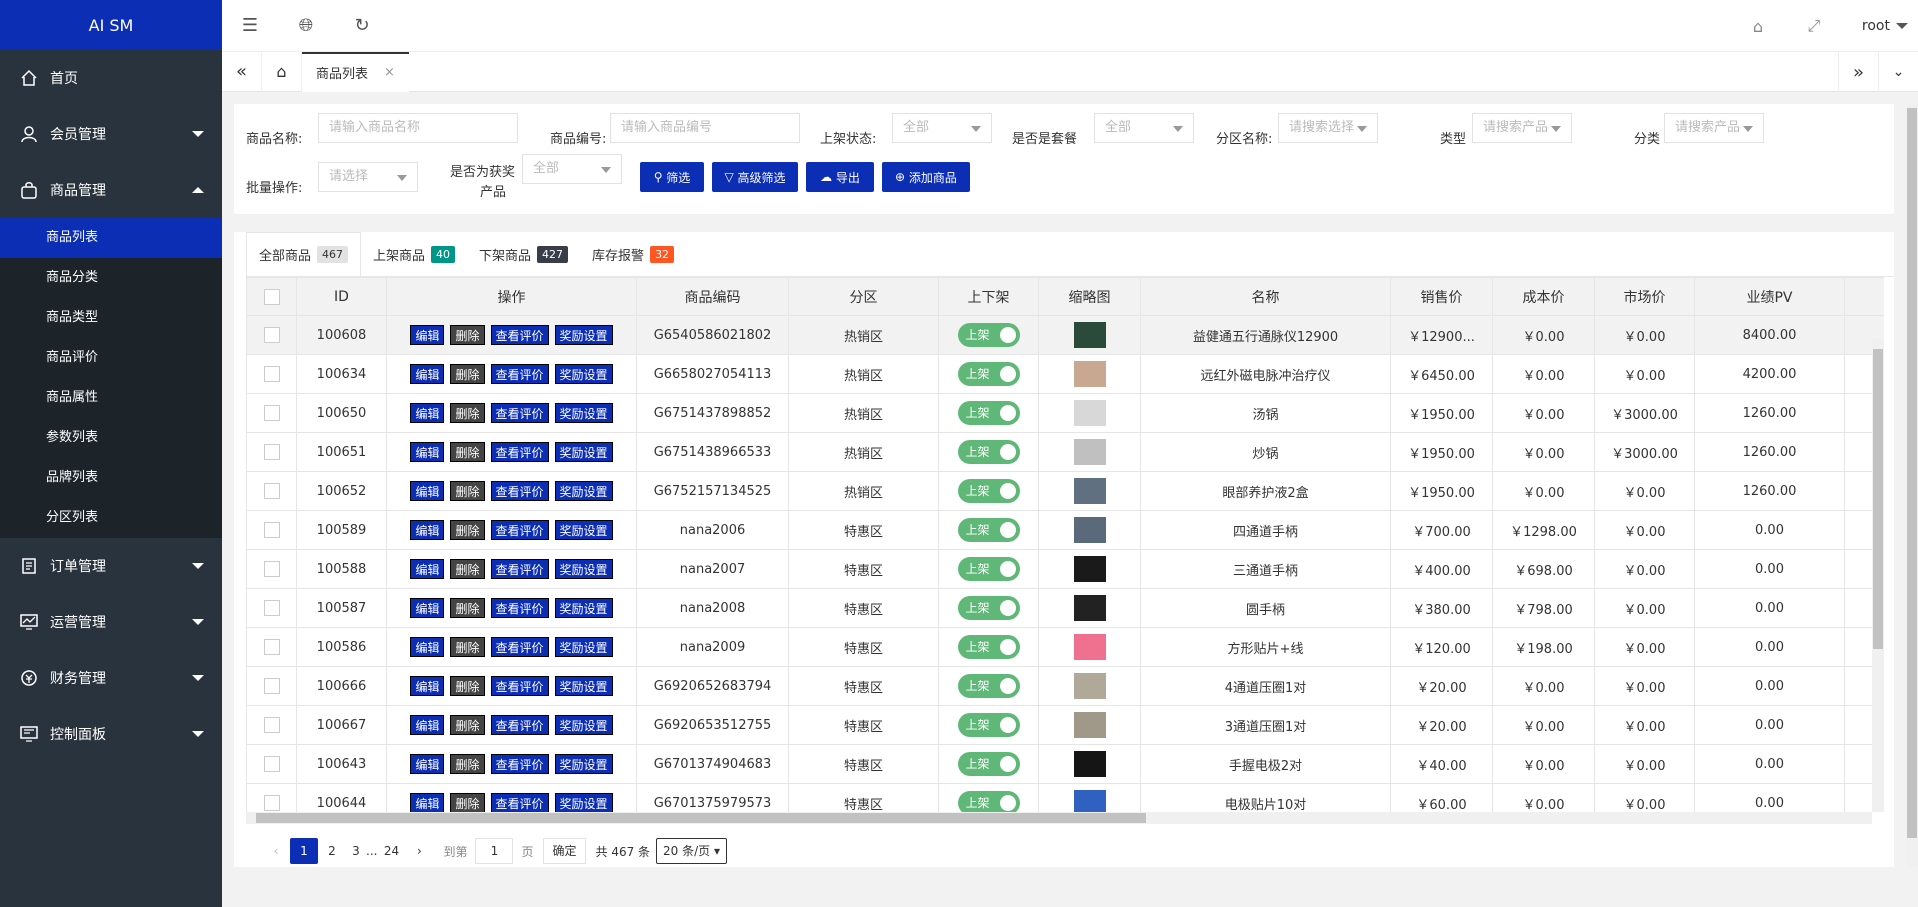  I want to click on product-code-input: 请输入商品编号, so click(705, 128).